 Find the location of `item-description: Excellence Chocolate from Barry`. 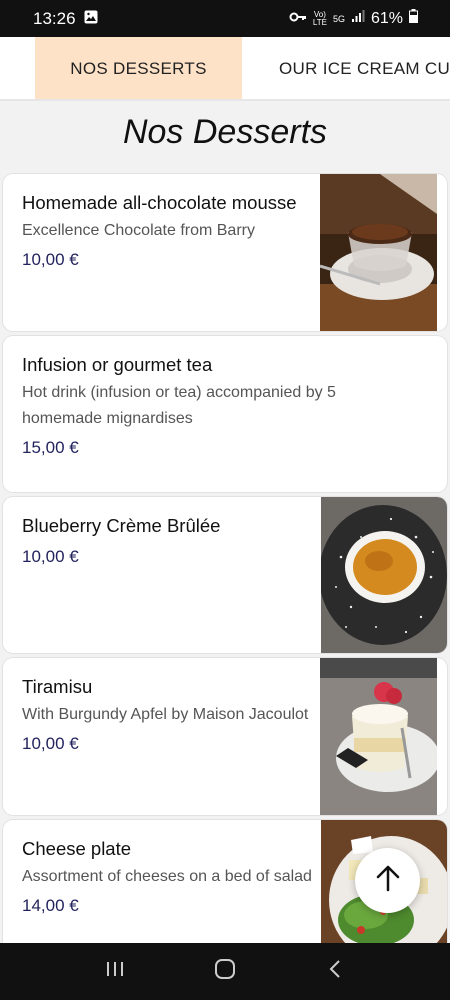

item-description: Excellence Chocolate from Barry is located at coordinates (138, 230).